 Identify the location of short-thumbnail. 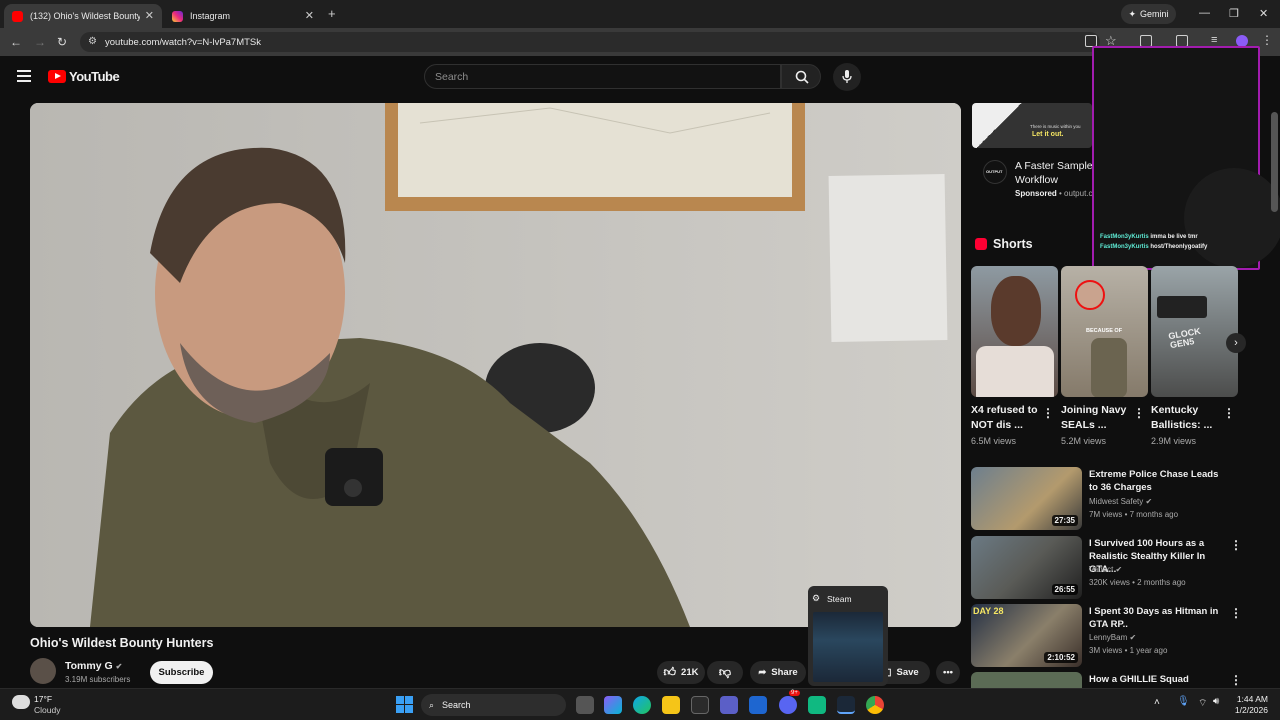
(1014, 331).